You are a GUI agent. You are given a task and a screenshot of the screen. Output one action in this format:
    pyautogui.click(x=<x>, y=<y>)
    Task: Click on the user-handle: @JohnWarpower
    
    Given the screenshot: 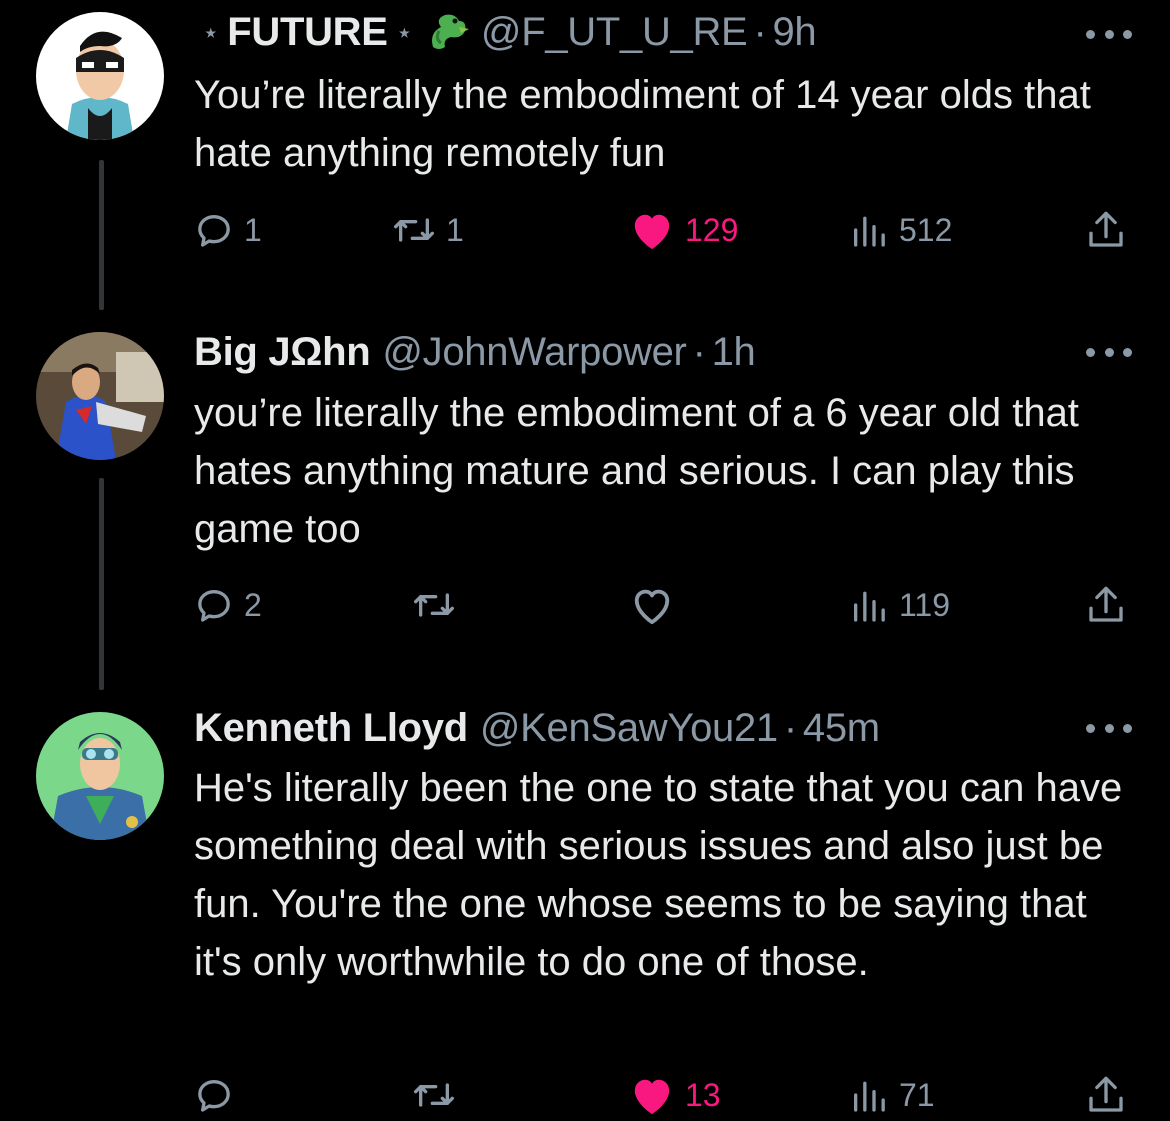 What is the action you would take?
    pyautogui.click(x=534, y=352)
    